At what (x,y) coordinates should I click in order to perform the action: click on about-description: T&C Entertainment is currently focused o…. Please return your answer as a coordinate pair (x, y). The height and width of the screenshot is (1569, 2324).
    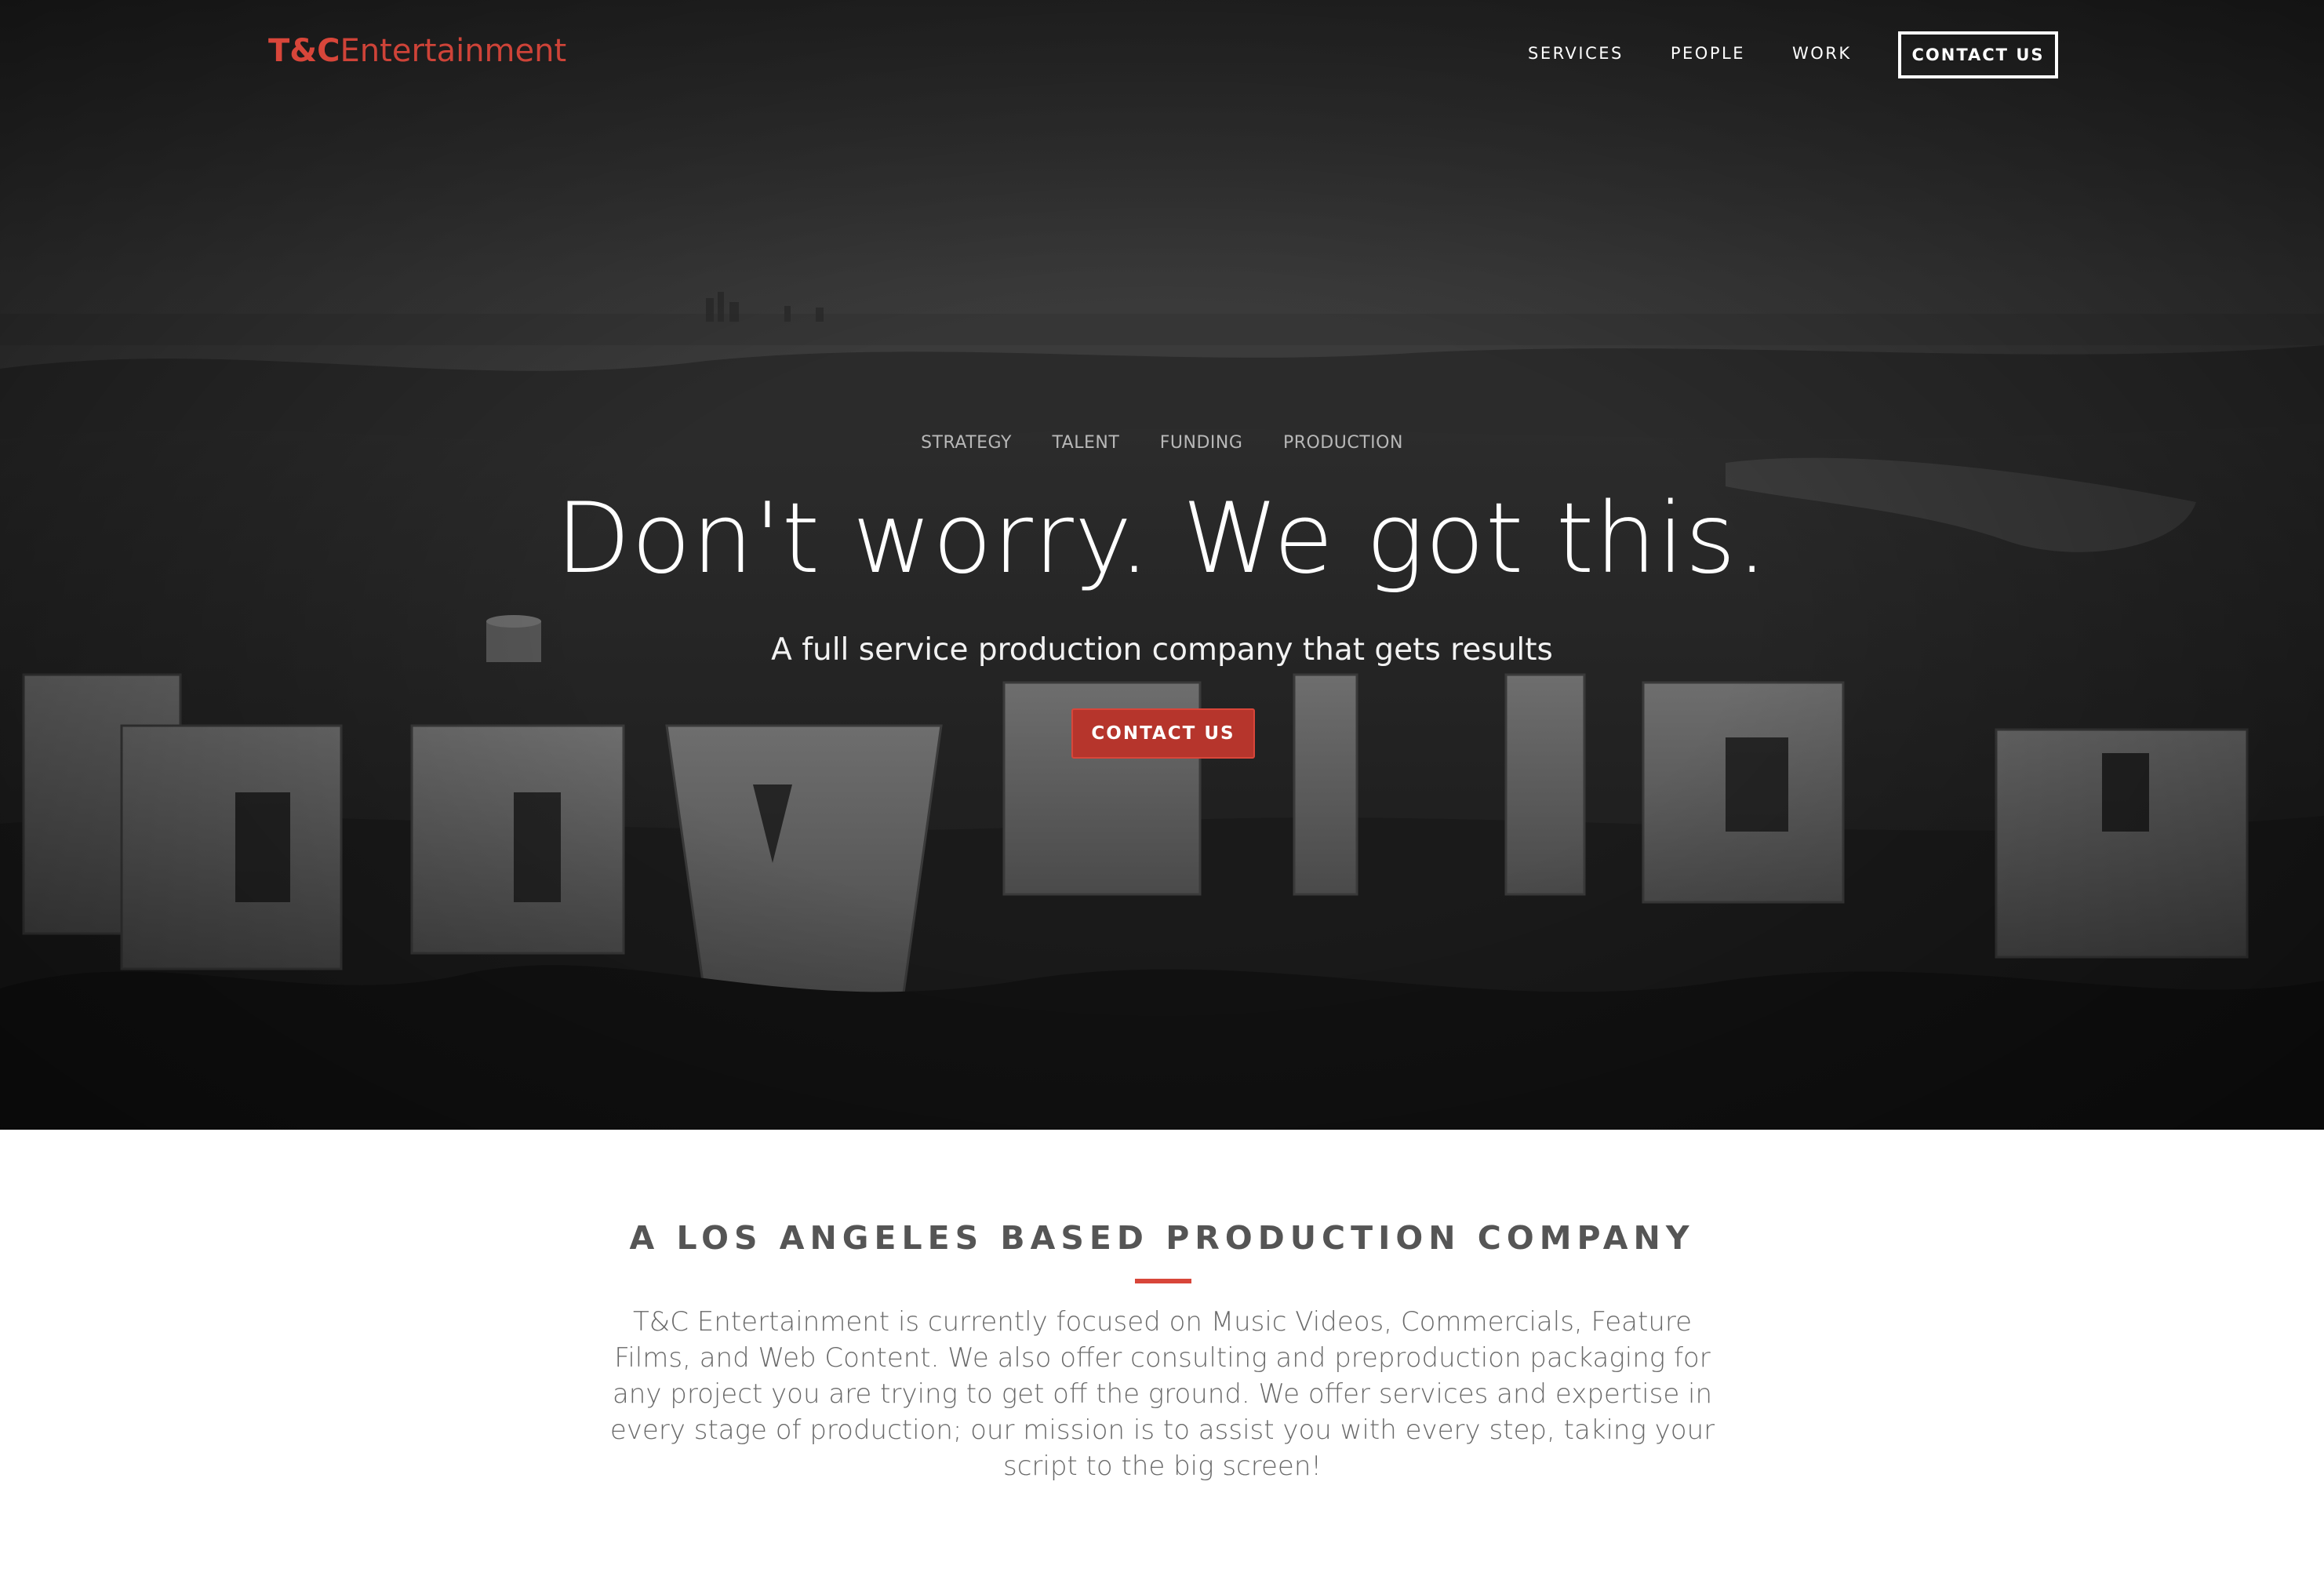
    Looking at the image, I should click on (1162, 1394).